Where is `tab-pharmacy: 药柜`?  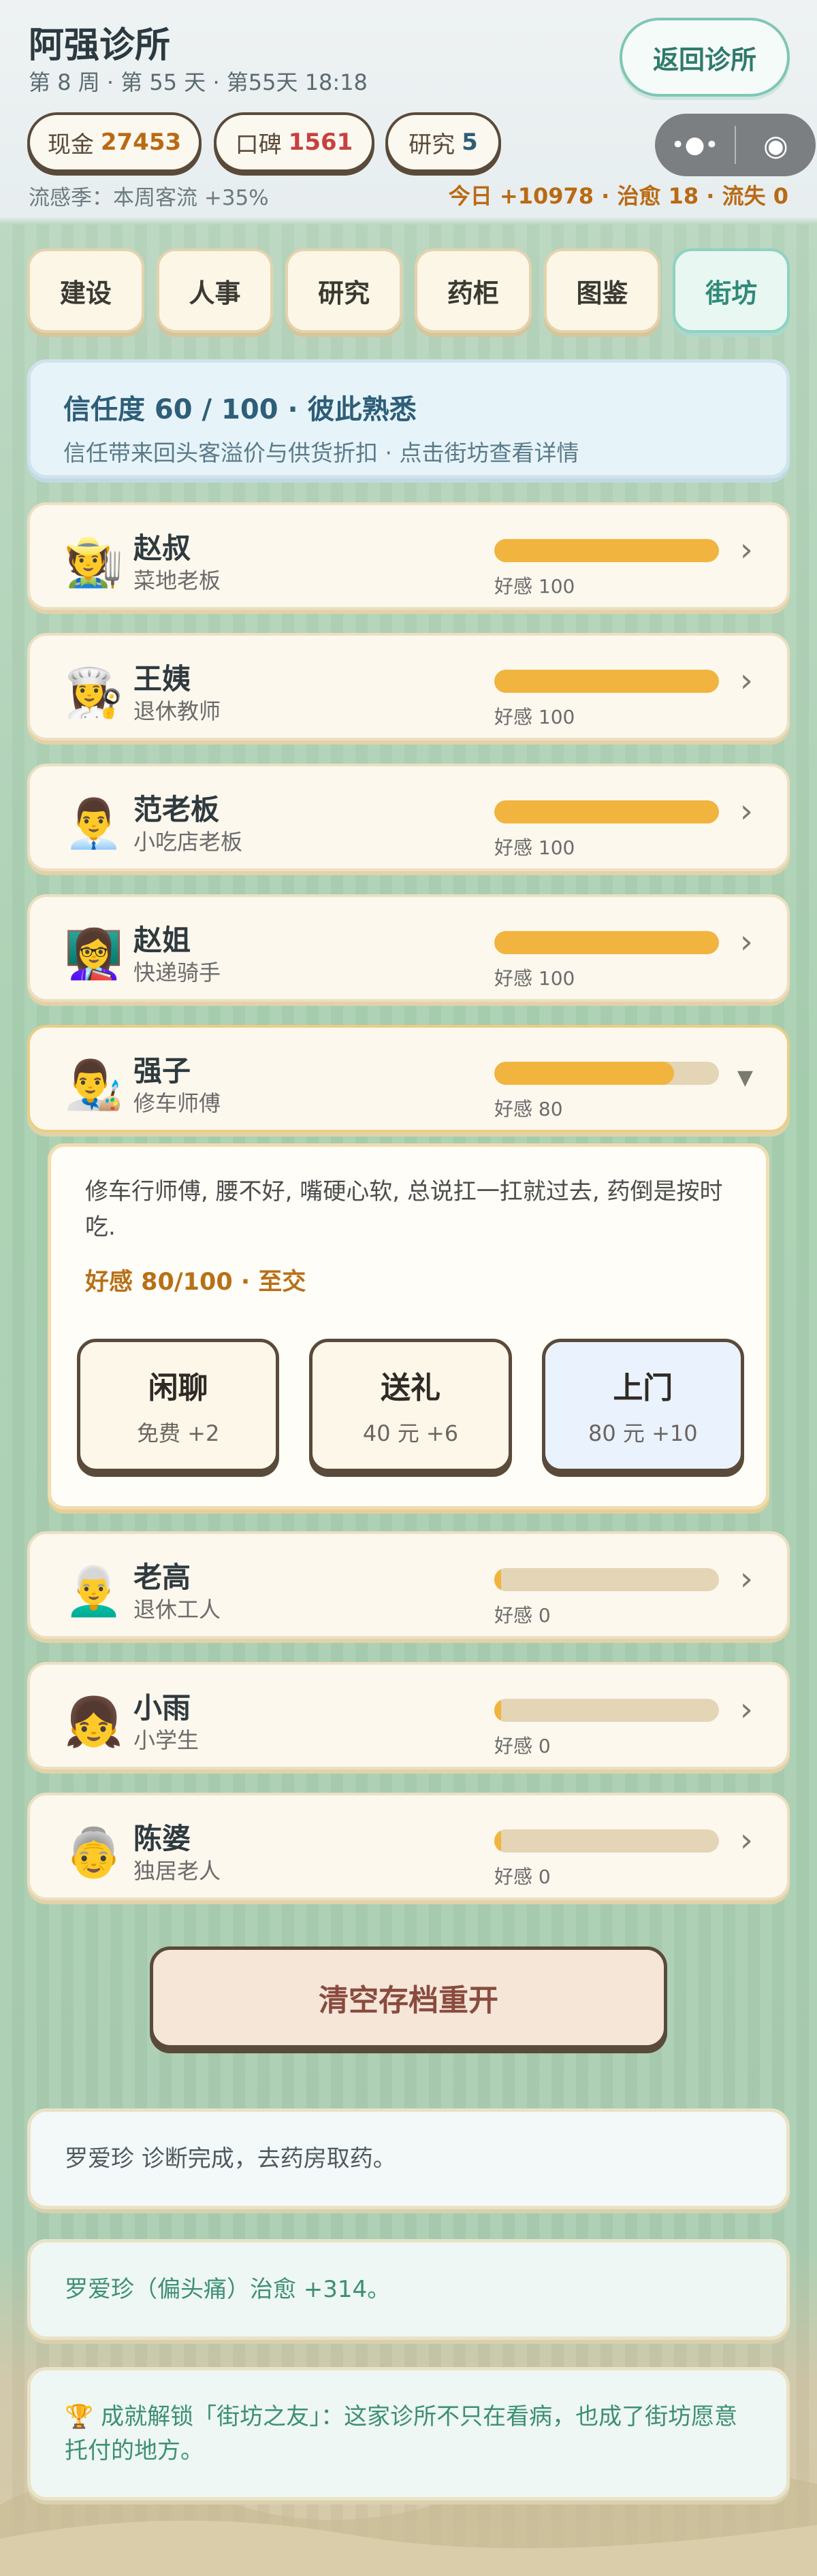 tab-pharmacy: 药柜 is located at coordinates (473, 290).